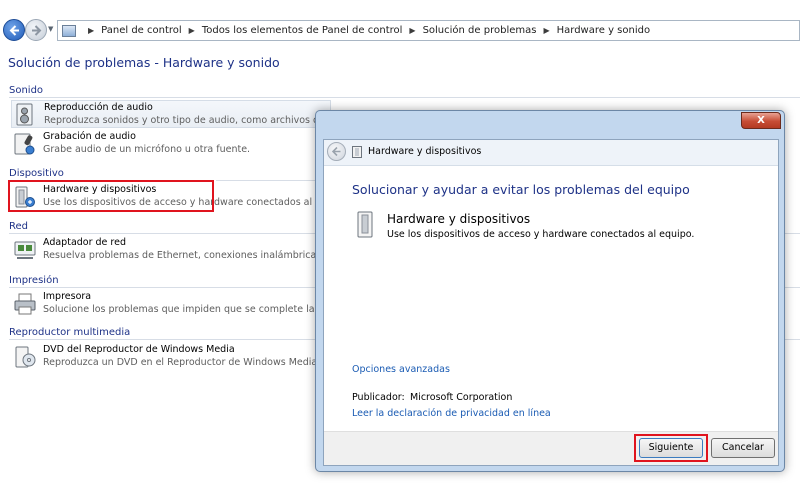 The image size is (800, 491). Describe the element at coordinates (70, 332) in the screenshot. I see `section-heading-reproductor-multimedia: Reproductor multimedia` at that location.